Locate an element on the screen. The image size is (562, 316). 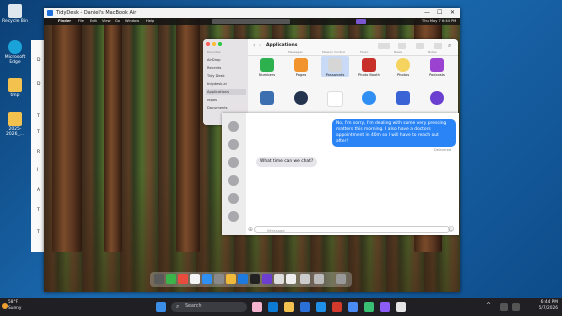
sidebar-item-tidydesk-ai: tidydesk.ai is located at coordinates (226, 84).